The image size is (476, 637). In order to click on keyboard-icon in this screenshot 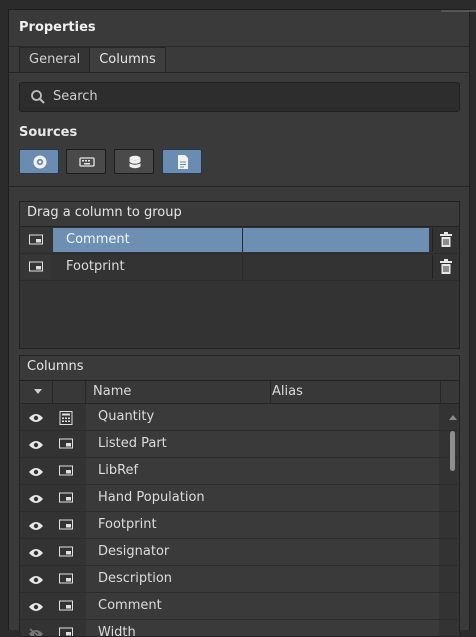, I will do `click(87, 162)`.